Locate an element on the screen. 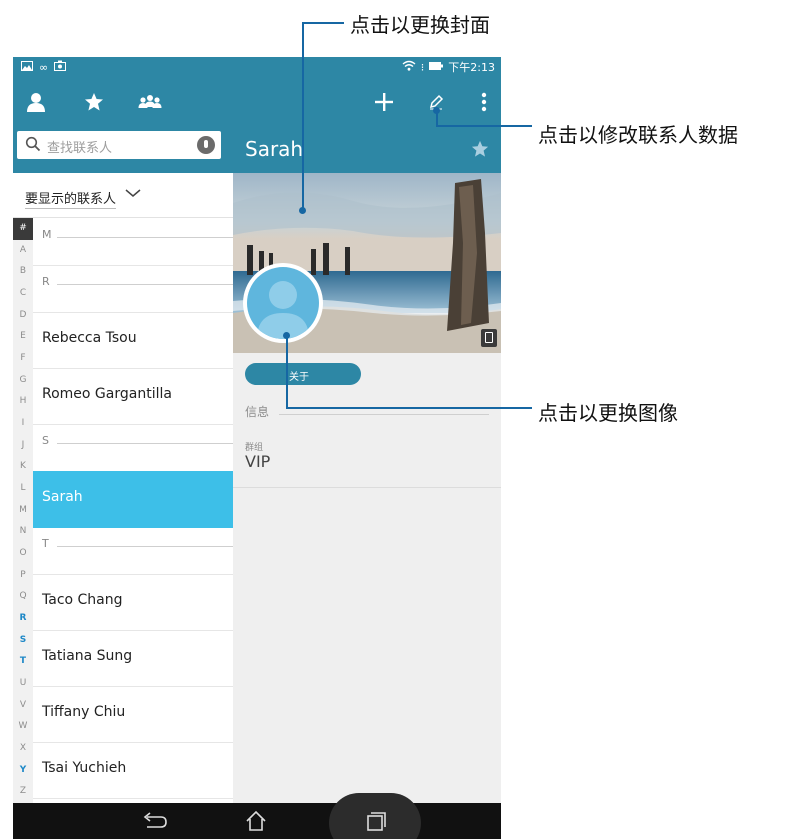 This screenshot has height=839, width=808. index-letter: K is located at coordinates (23, 467).